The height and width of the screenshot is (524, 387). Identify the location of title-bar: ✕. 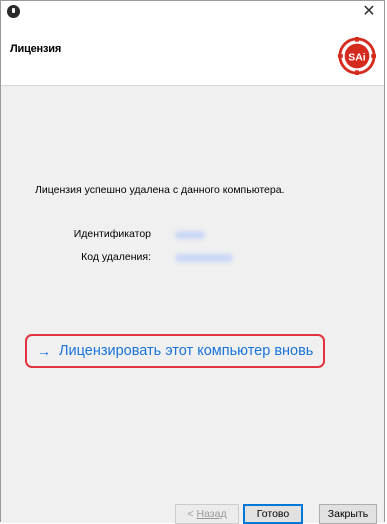
(192, 12).